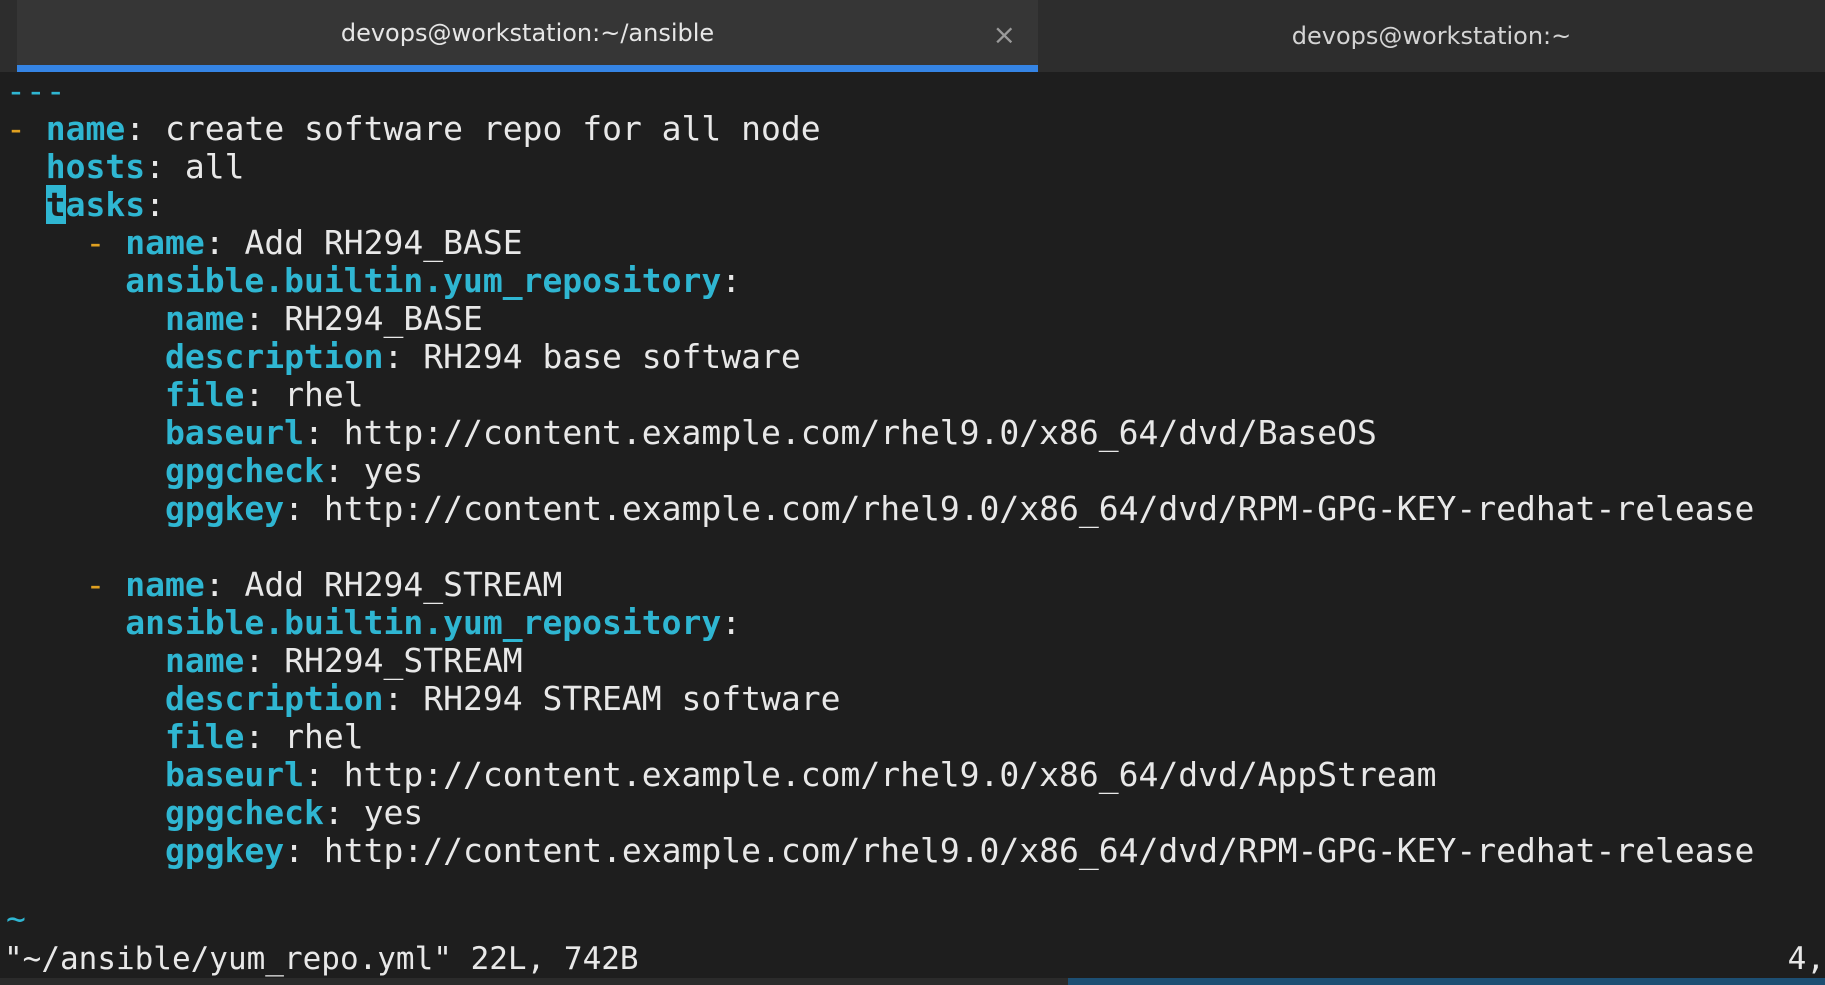 The image size is (1825, 985). I want to click on code-line: description: RH294 base software, so click(482, 356).